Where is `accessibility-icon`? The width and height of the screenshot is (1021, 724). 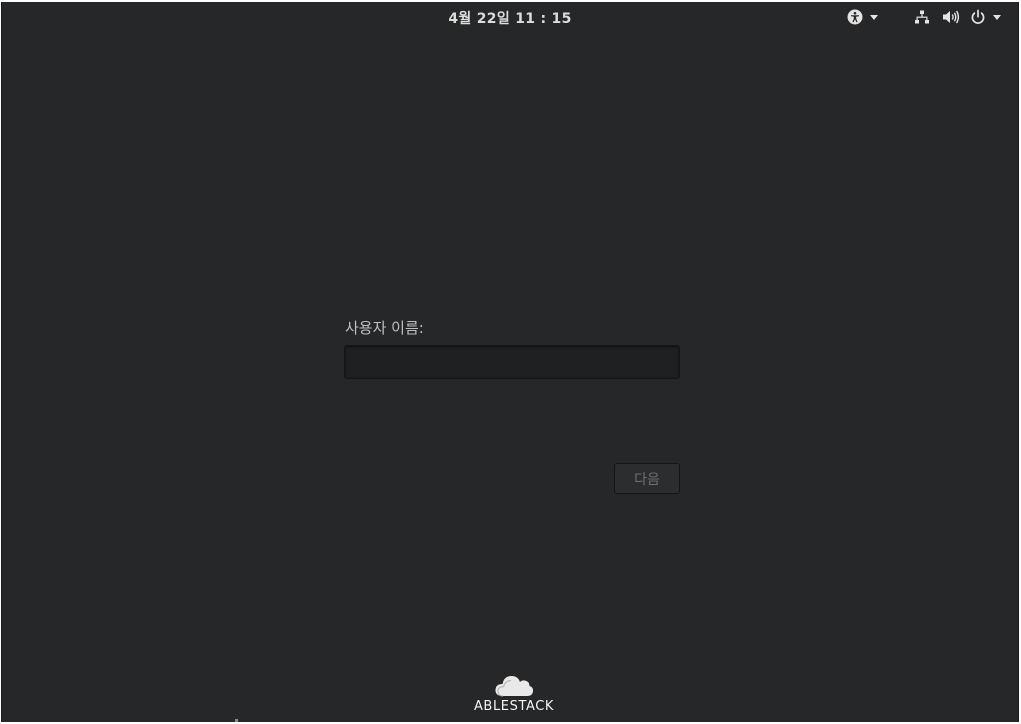
accessibility-icon is located at coordinates (855, 17).